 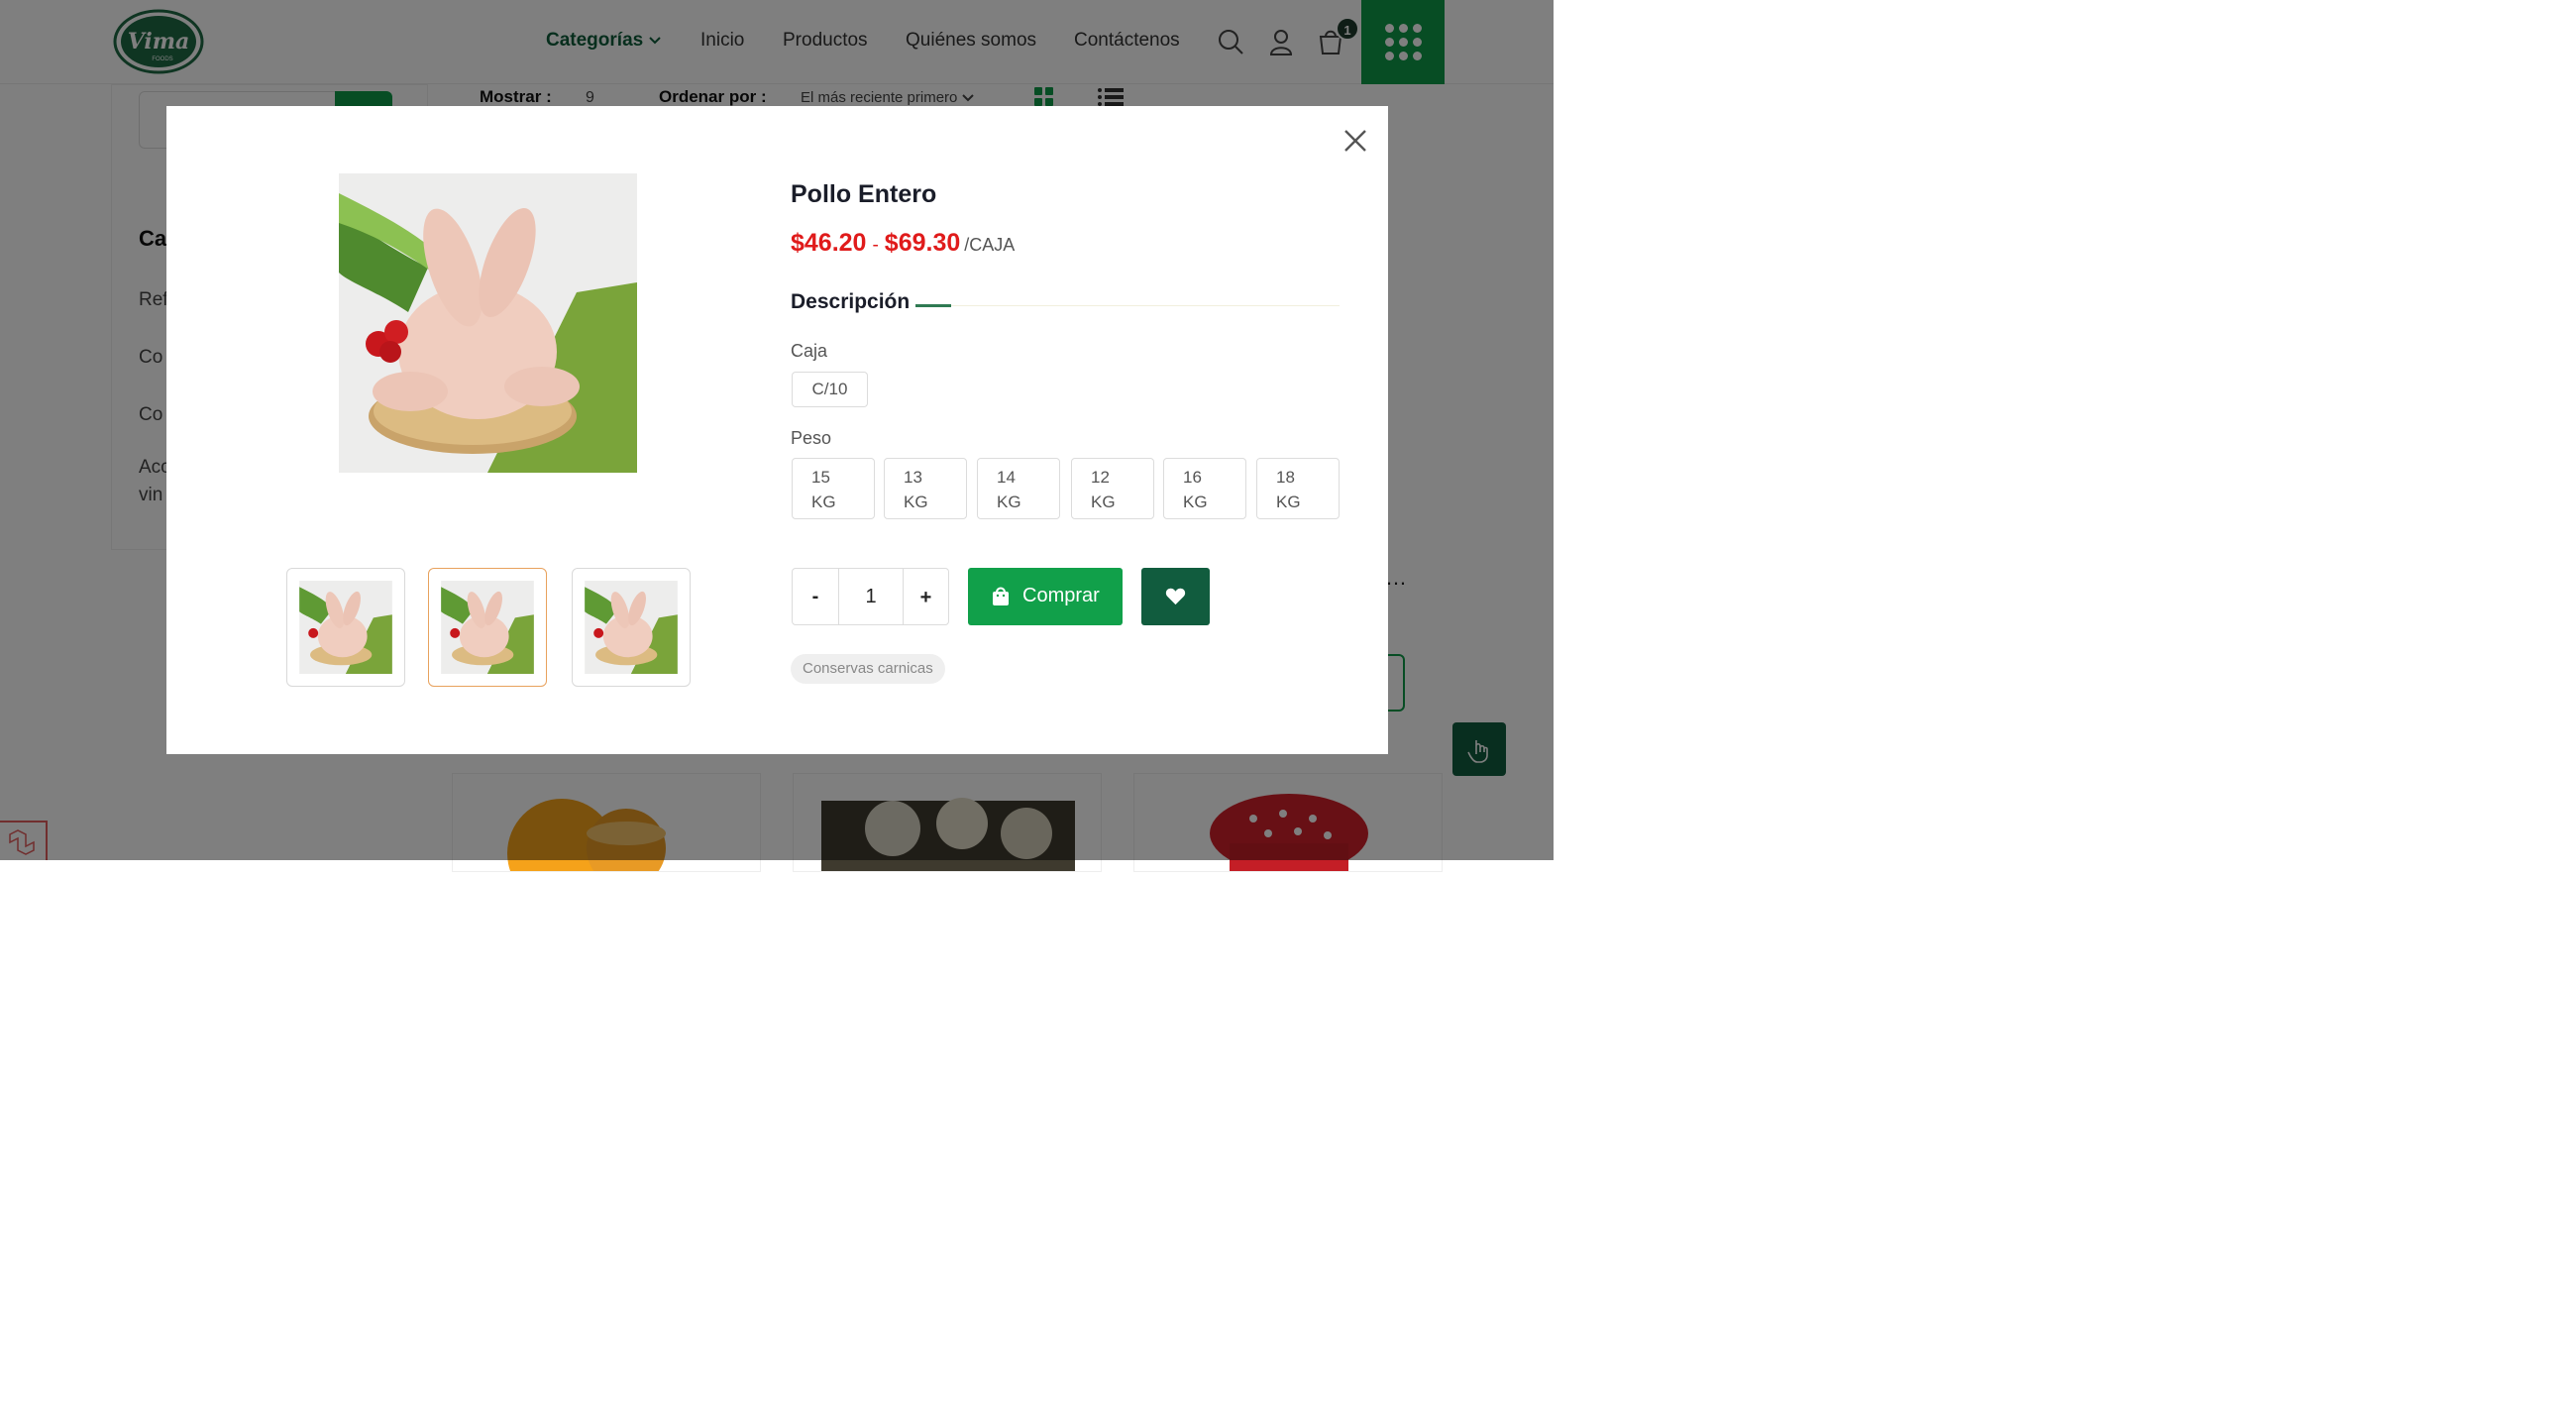 I want to click on category-tag: Conservas carnicas, so click(x=868, y=669).